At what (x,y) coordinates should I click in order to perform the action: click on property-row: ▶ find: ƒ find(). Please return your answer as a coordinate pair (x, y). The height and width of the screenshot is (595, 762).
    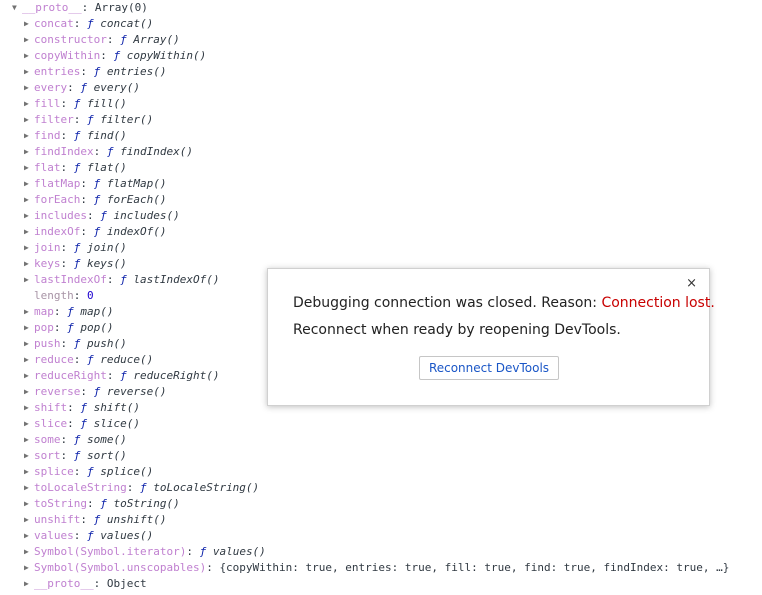
    Looking at the image, I should click on (75, 136).